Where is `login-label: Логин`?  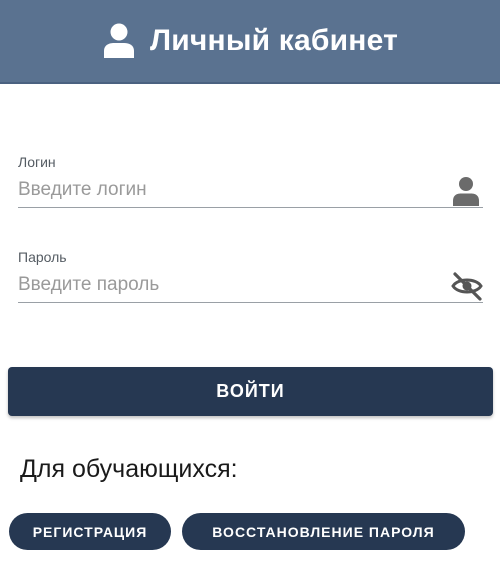 login-label: Логин is located at coordinates (37, 162).